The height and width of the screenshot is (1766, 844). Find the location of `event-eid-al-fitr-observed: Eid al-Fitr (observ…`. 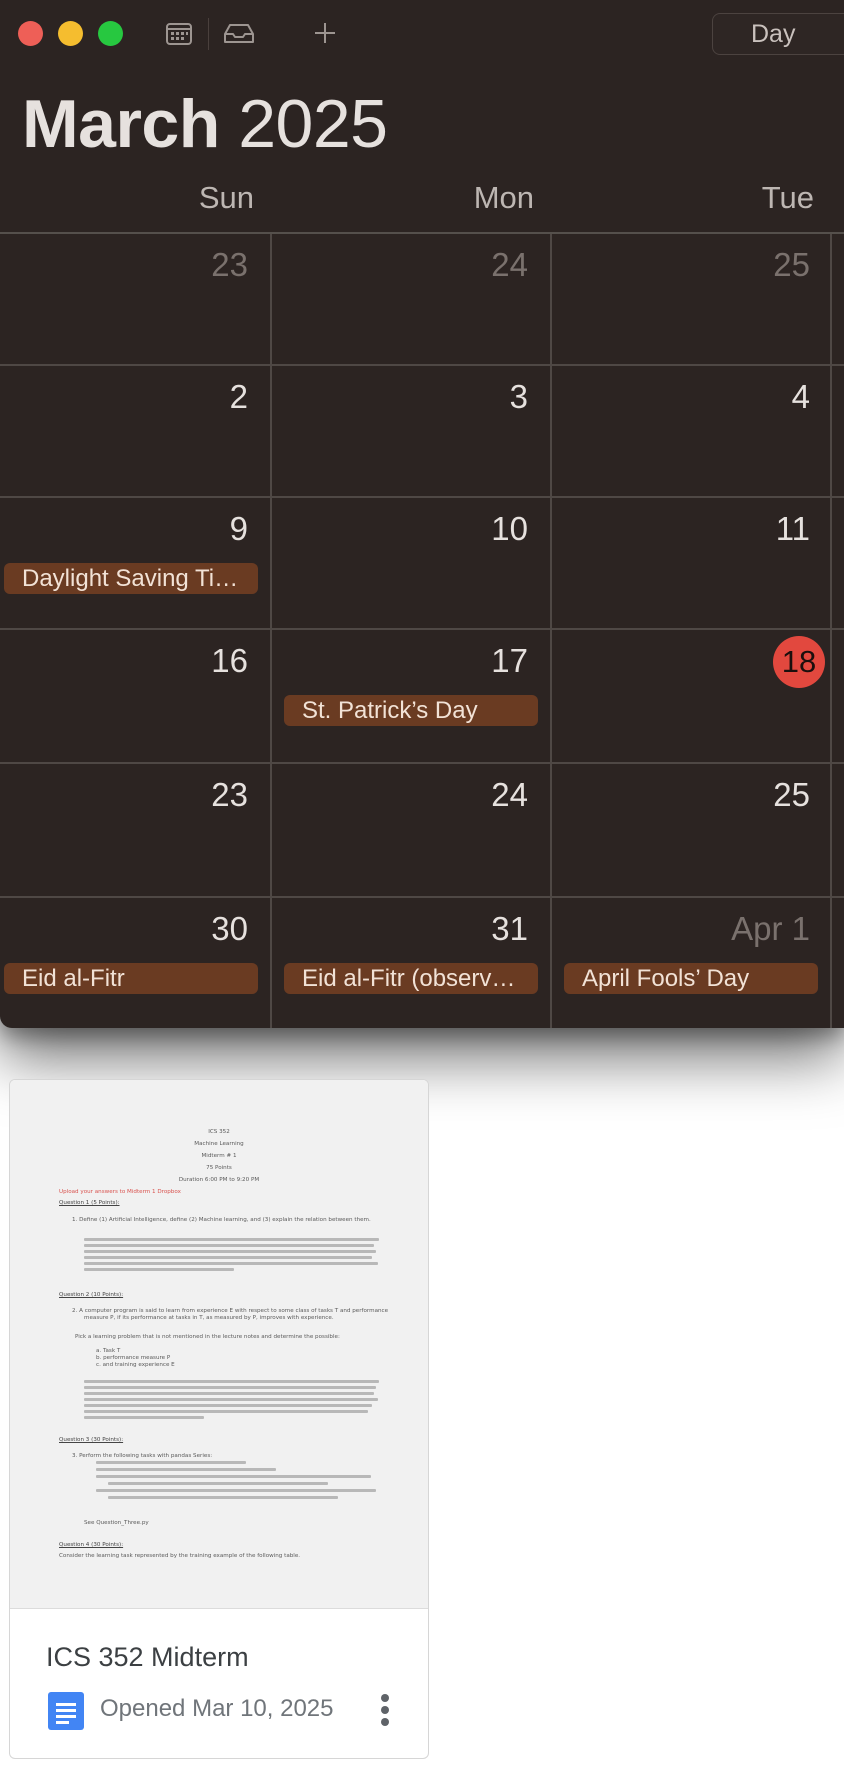

event-eid-al-fitr-observed: Eid al-Fitr (observ… is located at coordinates (411, 978).